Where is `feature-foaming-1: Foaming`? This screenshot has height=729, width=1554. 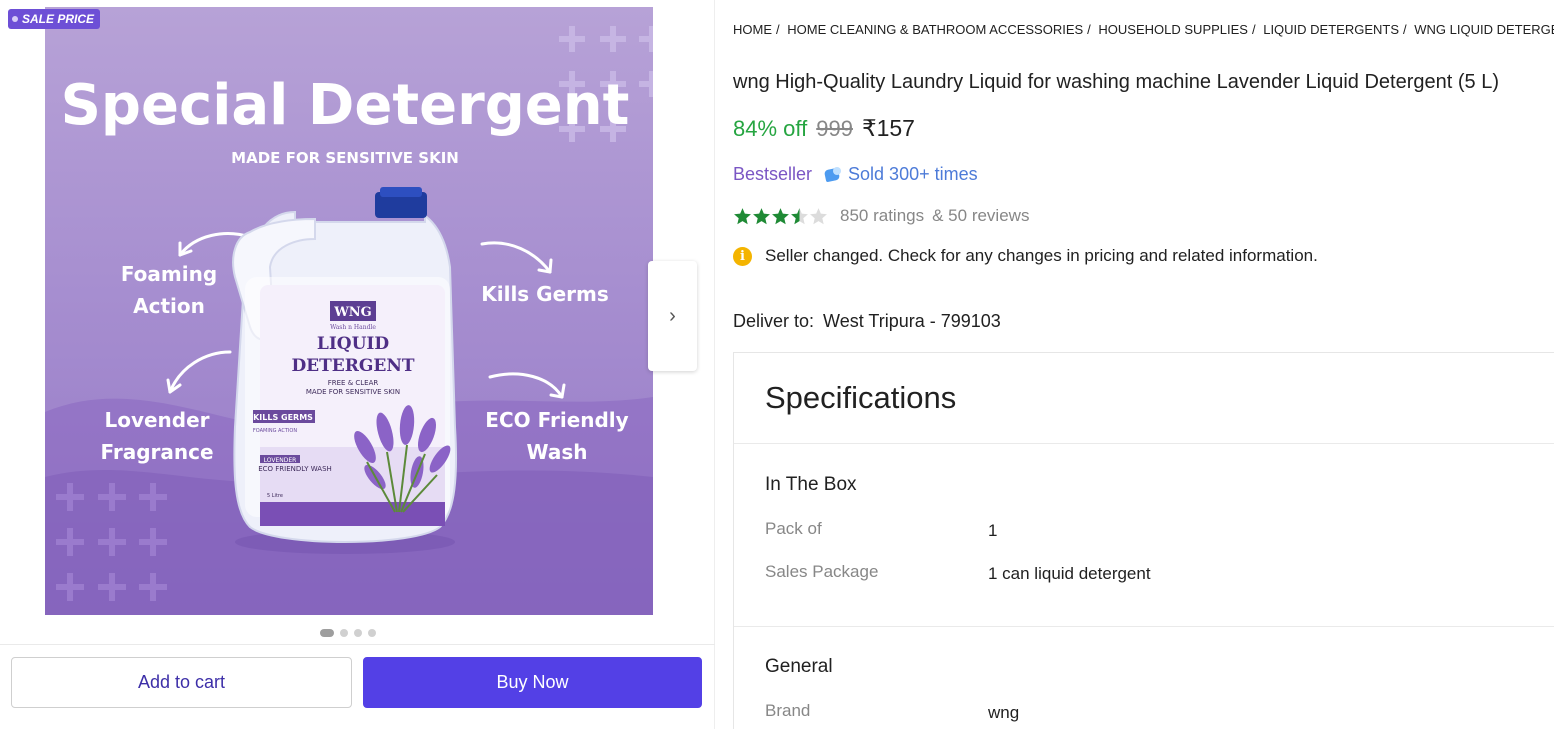
feature-foaming-1: Foaming is located at coordinates (169, 274).